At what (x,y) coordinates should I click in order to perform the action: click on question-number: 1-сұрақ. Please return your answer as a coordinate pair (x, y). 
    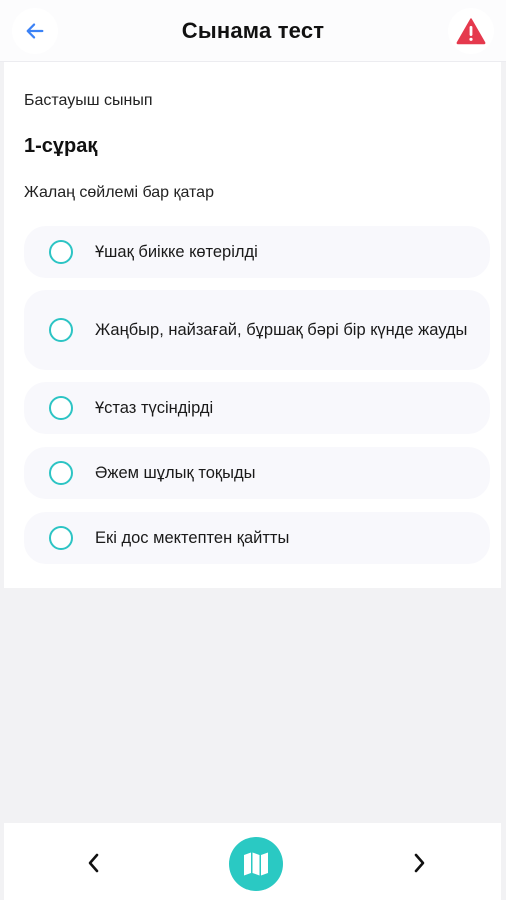
    Looking at the image, I should click on (61, 146).